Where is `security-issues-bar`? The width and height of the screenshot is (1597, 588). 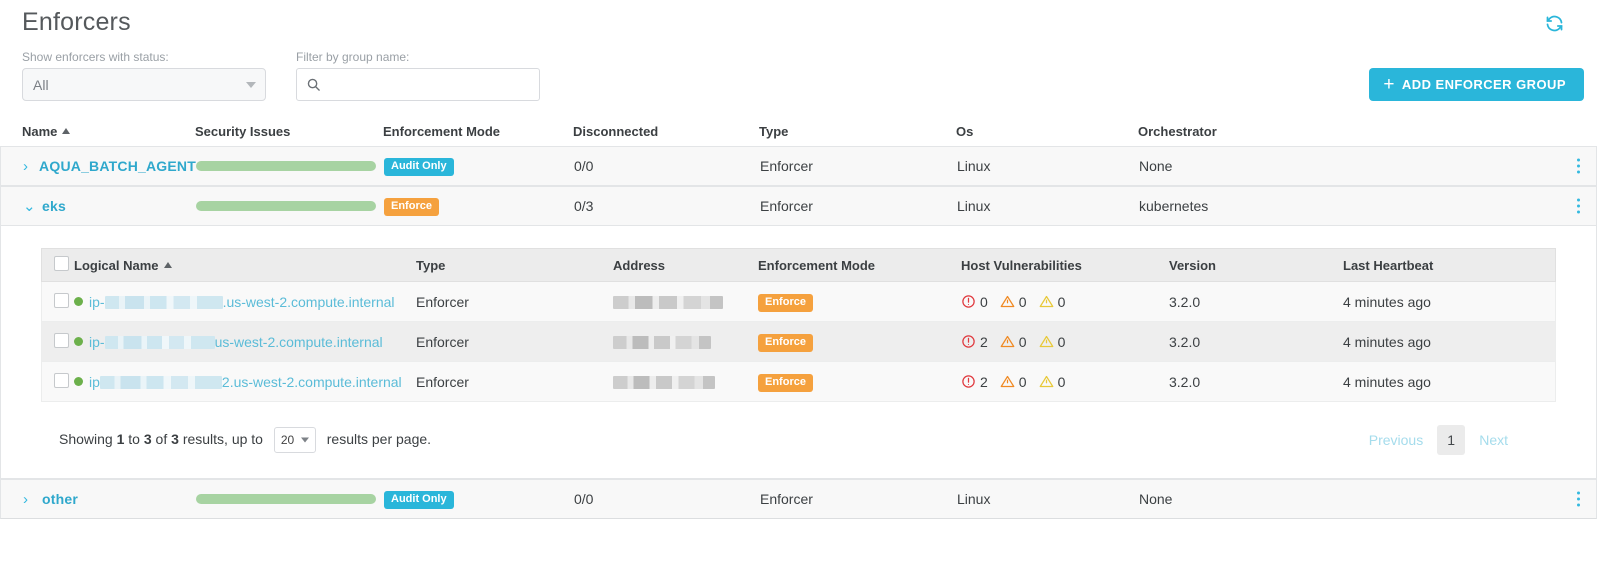
security-issues-bar is located at coordinates (286, 206).